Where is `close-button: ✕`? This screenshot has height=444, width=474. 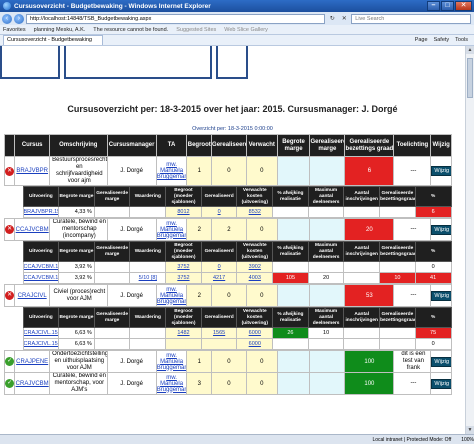
close-button: ✕ is located at coordinates (463, 6).